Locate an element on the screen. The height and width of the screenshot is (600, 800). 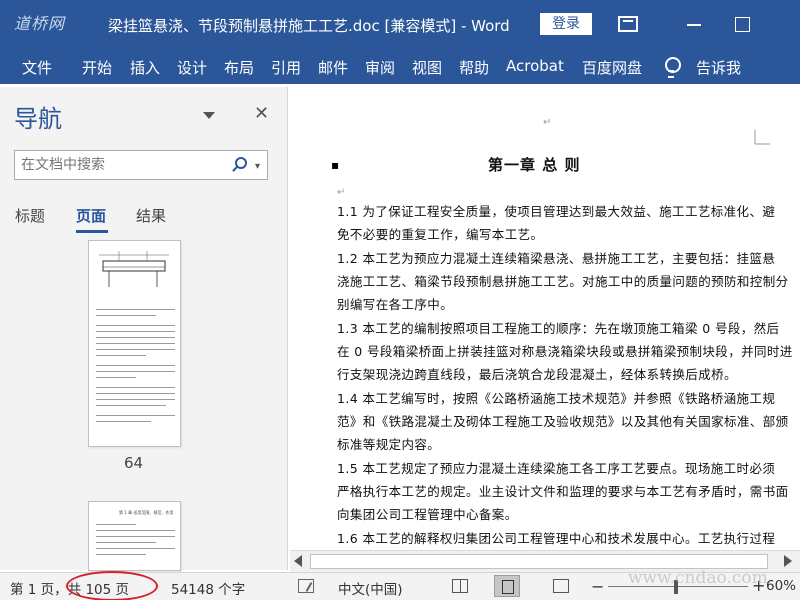
body-text-line: 1.5 本工艺规定了预应力混凝土连续梁施工各工序工艺要点。现场施工时必须 is located at coordinates (556, 468).